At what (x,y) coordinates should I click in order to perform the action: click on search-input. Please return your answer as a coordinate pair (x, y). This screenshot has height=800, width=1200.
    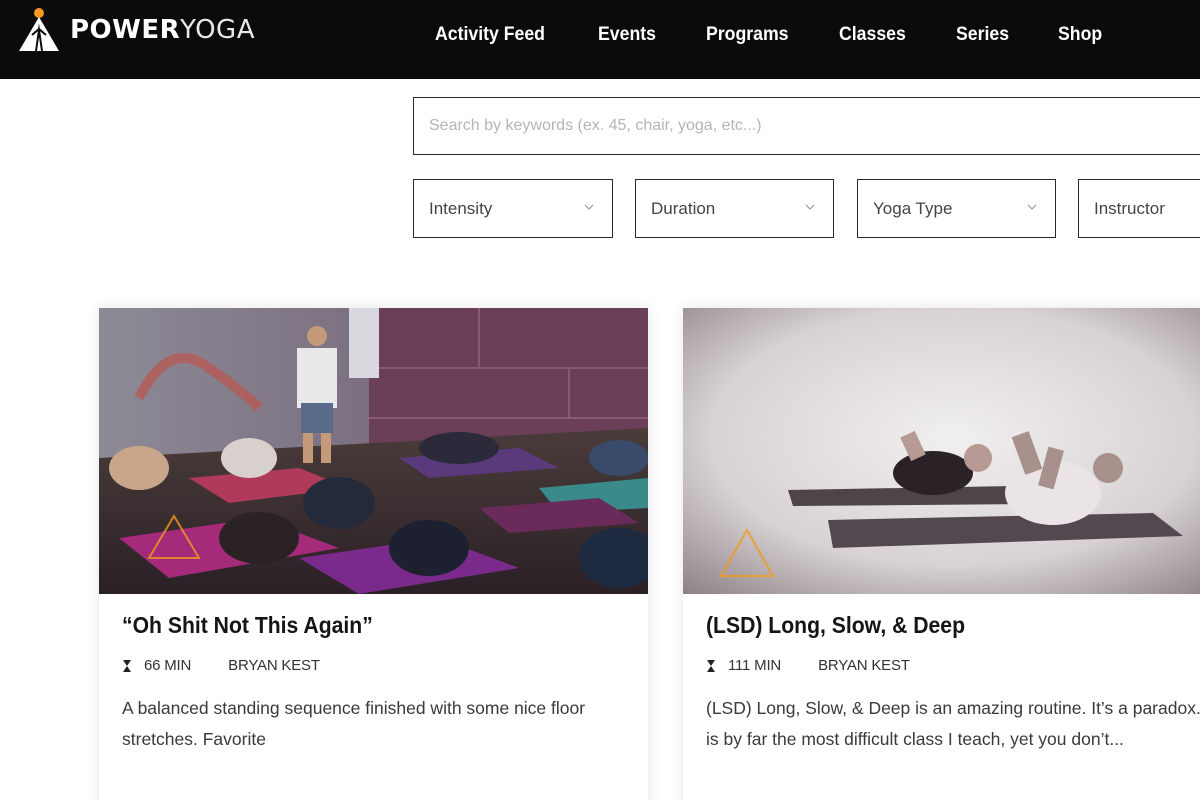
    Looking at the image, I should click on (807, 126).